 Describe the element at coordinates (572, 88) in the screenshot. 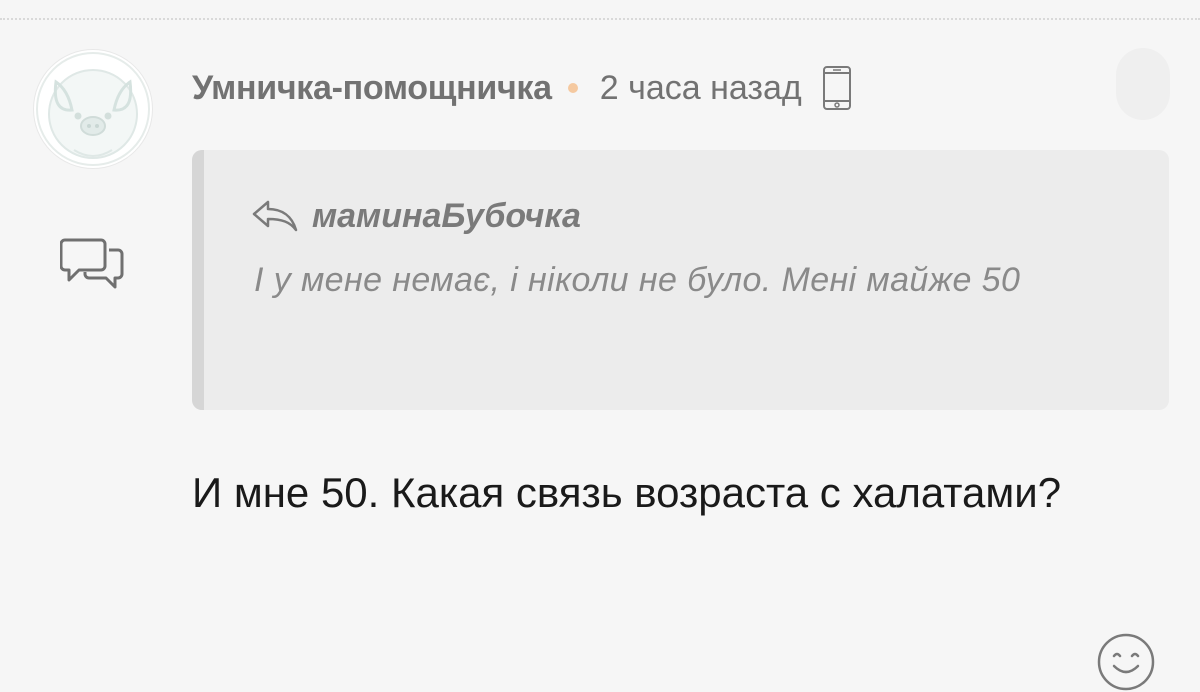

I see `separator-dot` at that location.